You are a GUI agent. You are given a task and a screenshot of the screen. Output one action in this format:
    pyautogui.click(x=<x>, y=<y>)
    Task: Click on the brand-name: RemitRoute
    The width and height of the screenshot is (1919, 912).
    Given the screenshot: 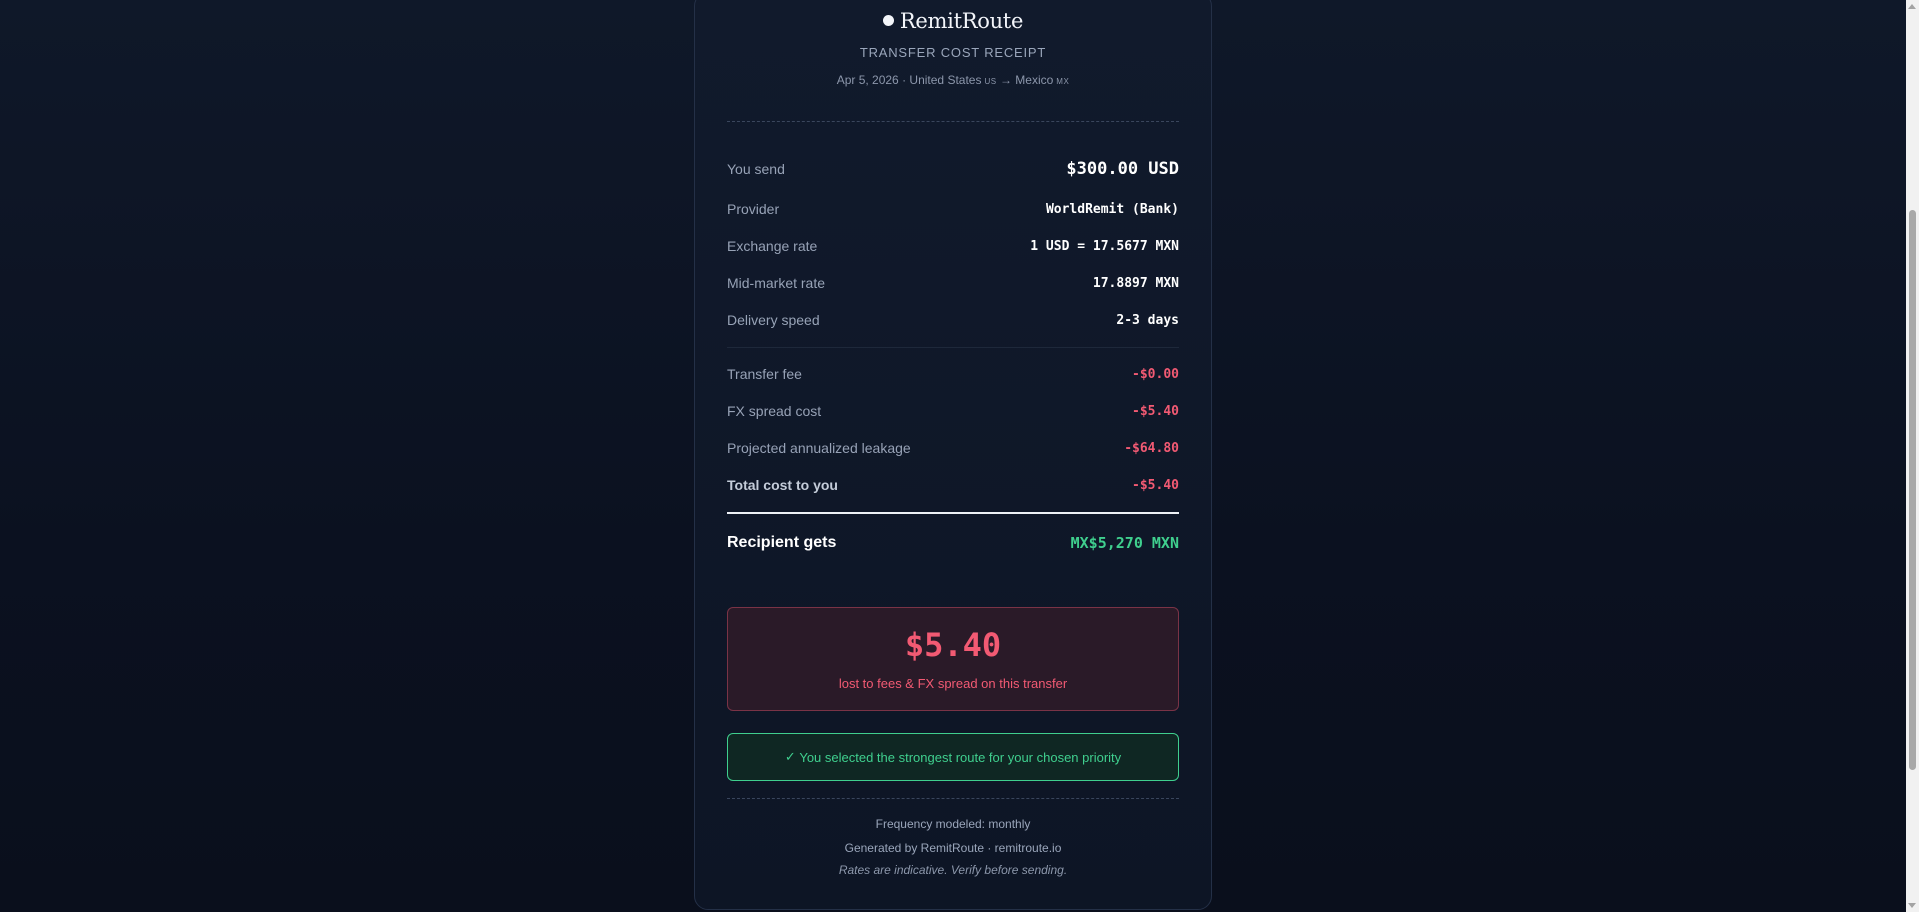 What is the action you would take?
    pyautogui.click(x=961, y=21)
    